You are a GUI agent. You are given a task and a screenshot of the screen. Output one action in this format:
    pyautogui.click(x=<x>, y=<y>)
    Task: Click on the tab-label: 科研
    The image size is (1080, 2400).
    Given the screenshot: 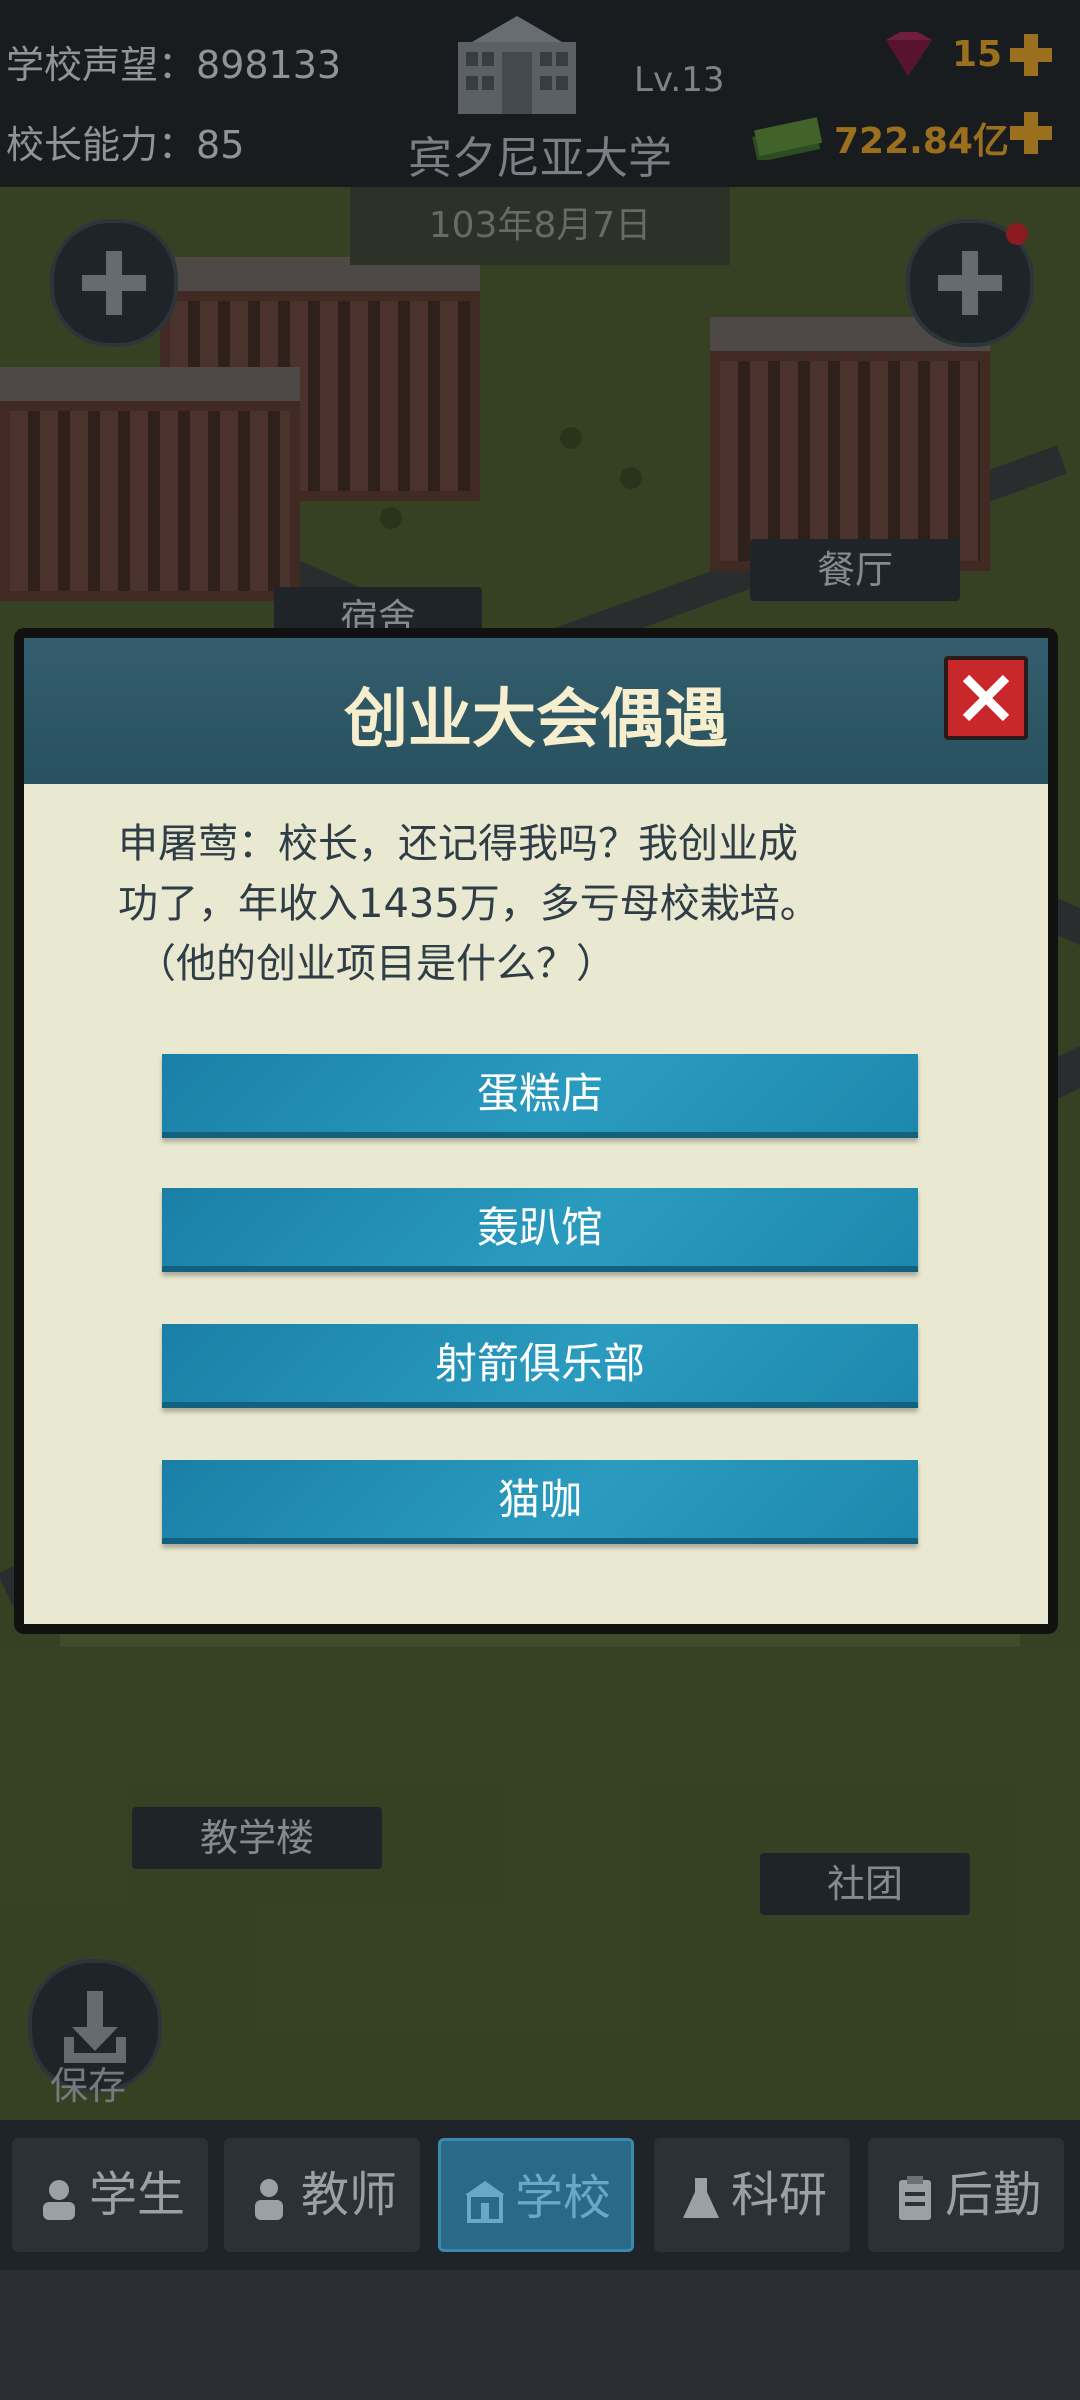 What is the action you would take?
    pyautogui.click(x=778, y=2195)
    